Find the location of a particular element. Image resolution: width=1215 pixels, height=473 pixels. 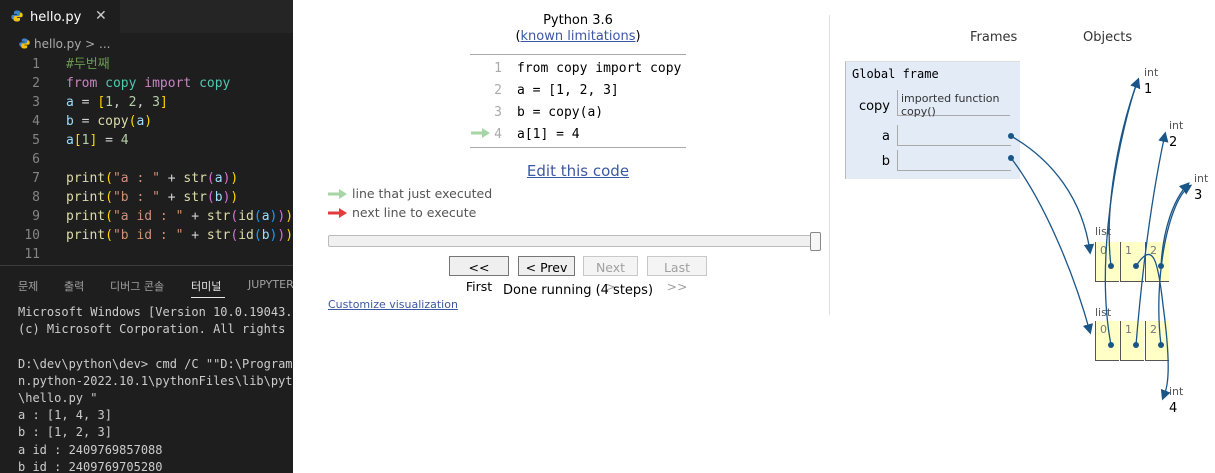

terminal-line: a id : 2409769857088 is located at coordinates (90, 449).